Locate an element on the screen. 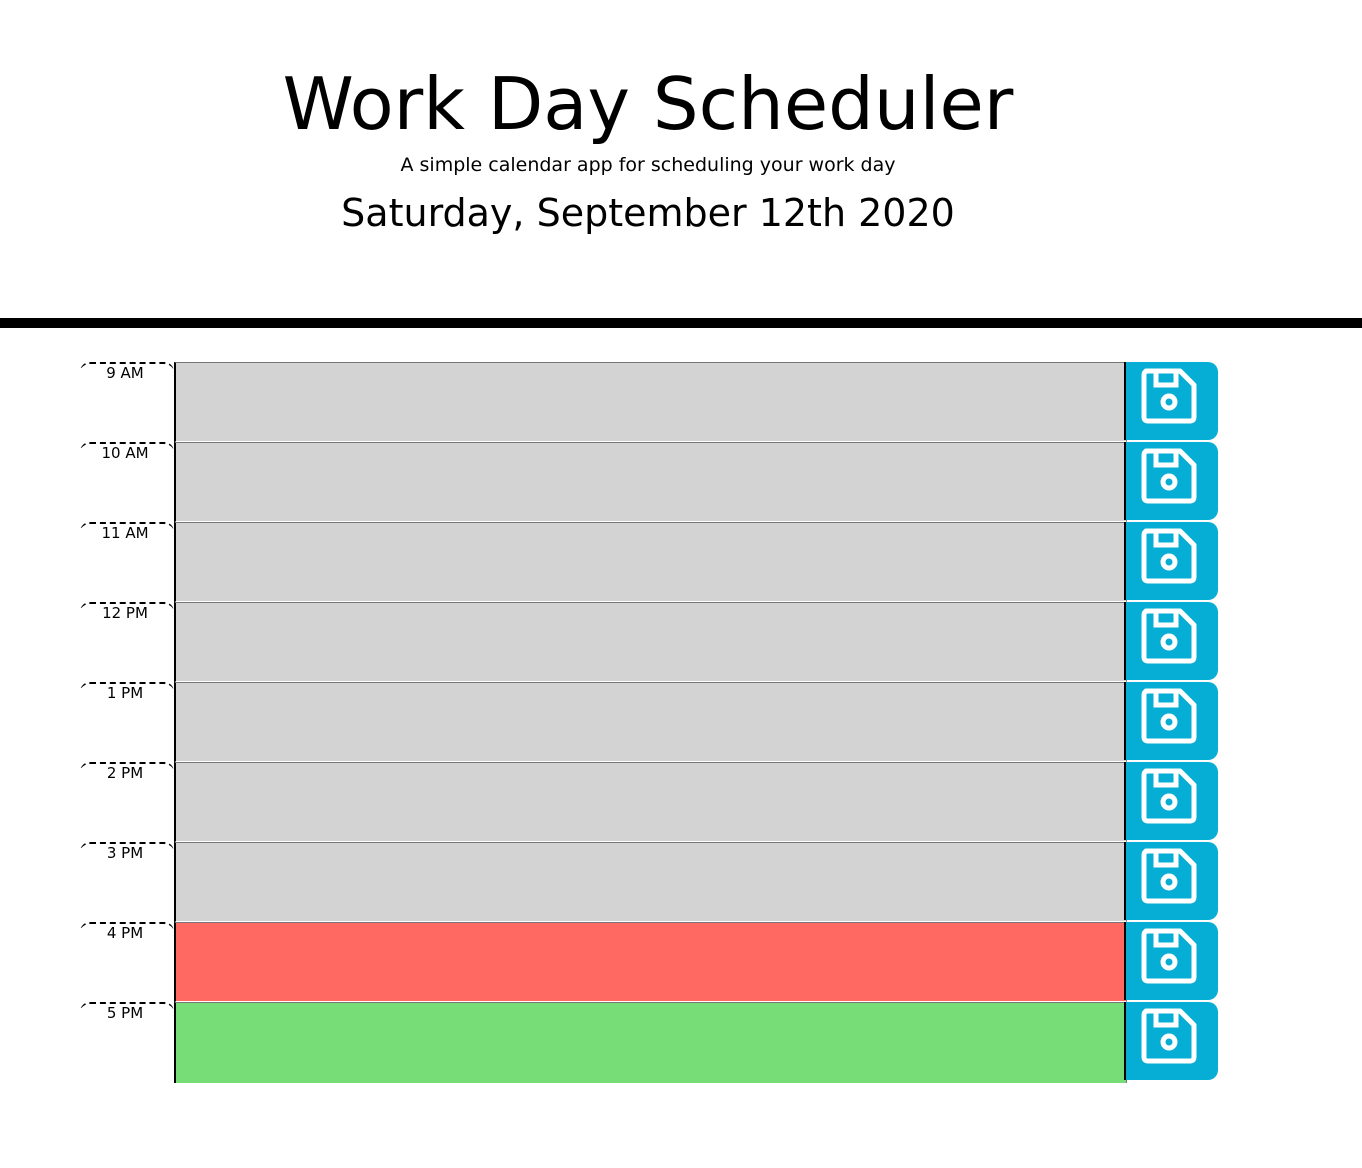 The height and width of the screenshot is (1168, 1362). time-block-row: 12 PM is located at coordinates (681, 642).